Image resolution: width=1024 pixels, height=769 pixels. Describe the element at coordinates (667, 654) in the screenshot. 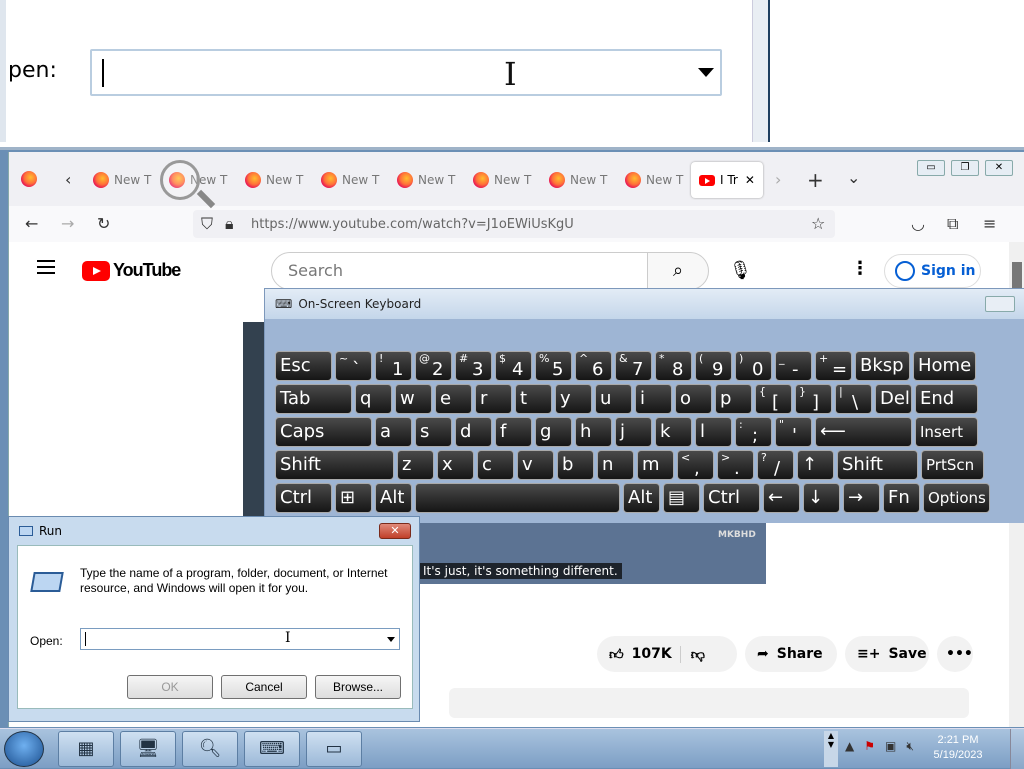

I see `like-dislike-group: 👍︎ 107K 👎︎` at that location.